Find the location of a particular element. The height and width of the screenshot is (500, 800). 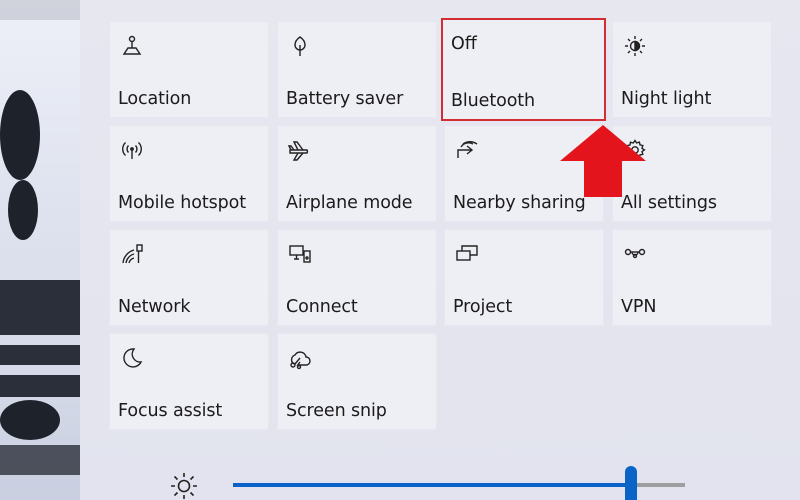

network-icon is located at coordinates (132, 254).